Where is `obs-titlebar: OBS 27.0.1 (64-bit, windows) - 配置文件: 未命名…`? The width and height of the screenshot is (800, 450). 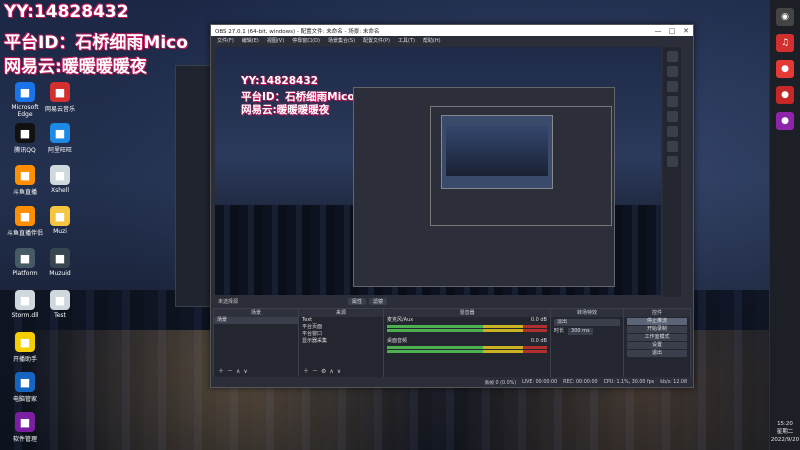
obs-titlebar: OBS 27.0.1 (64-bit, windows) - 配置文件: 未命名… is located at coordinates (452, 30).